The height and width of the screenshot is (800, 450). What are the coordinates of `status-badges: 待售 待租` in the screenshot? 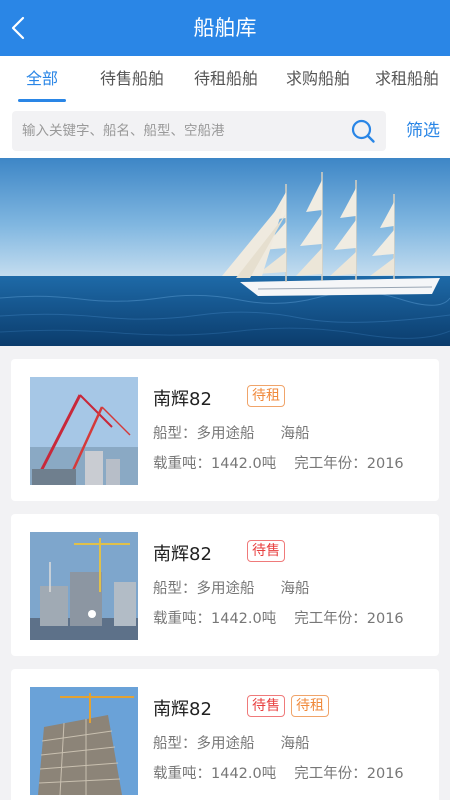 It's located at (288, 706).